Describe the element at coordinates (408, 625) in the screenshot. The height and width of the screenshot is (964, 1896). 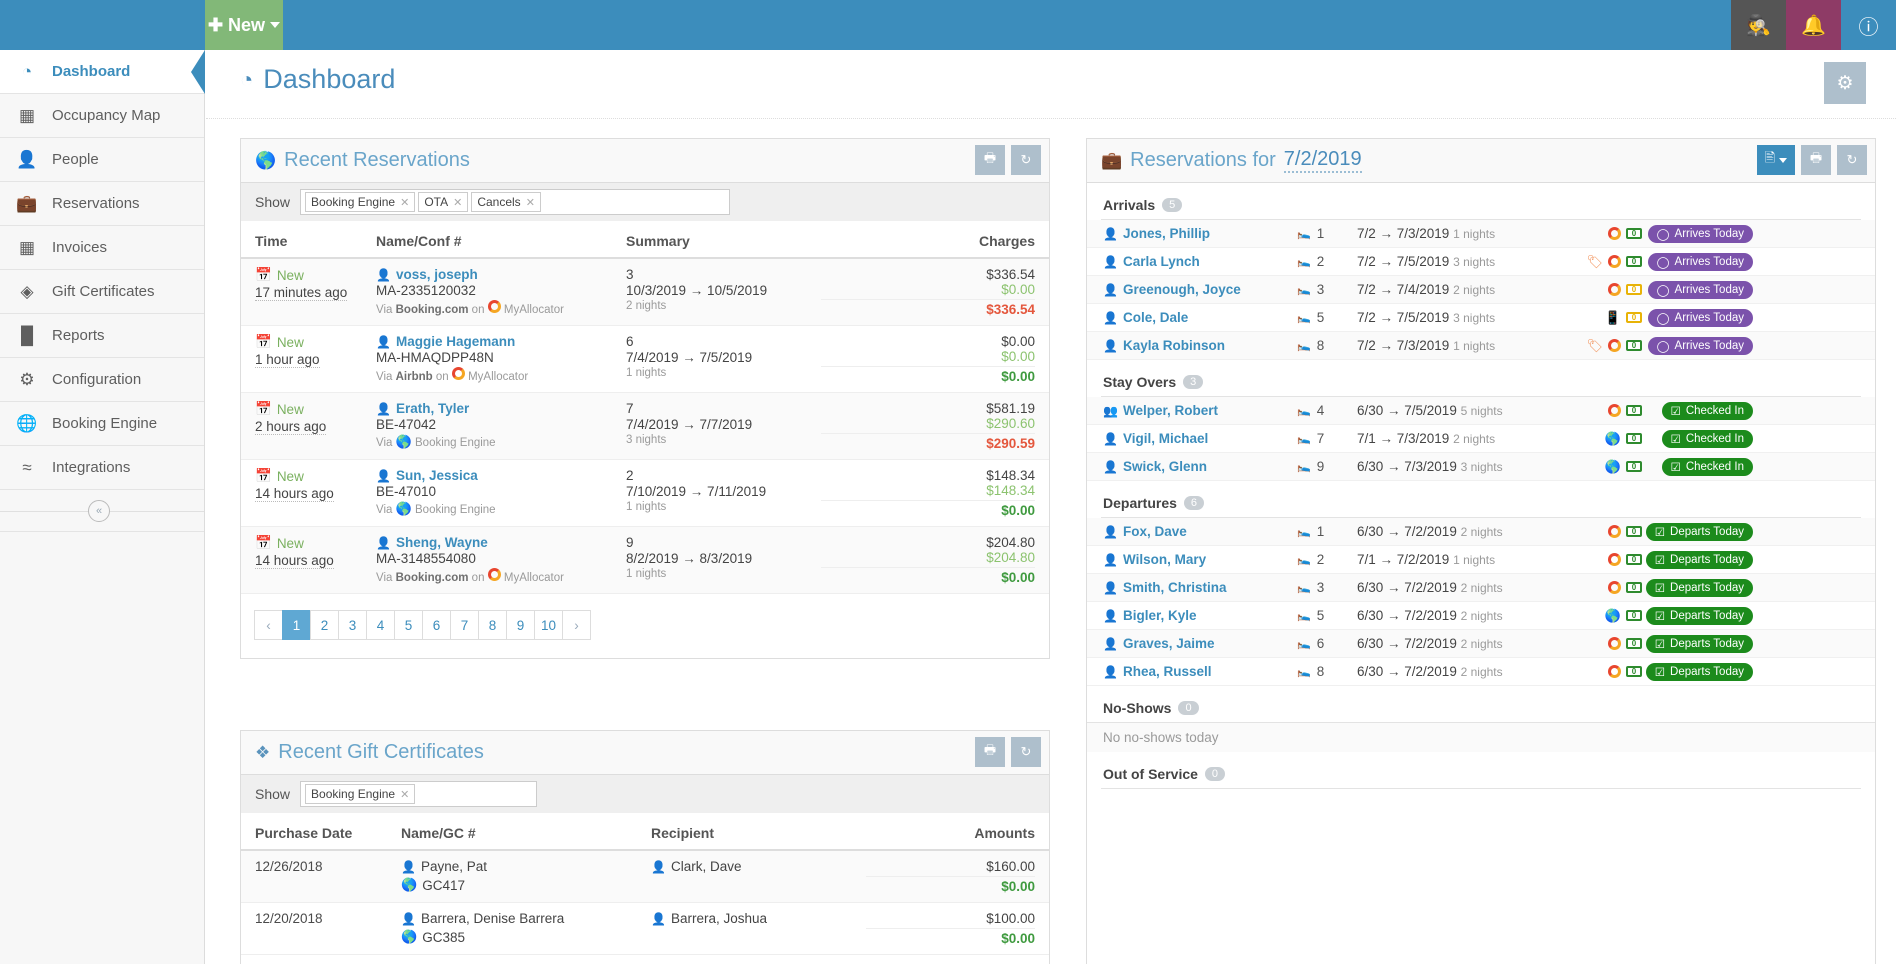
I see `page-5: 5` at that location.